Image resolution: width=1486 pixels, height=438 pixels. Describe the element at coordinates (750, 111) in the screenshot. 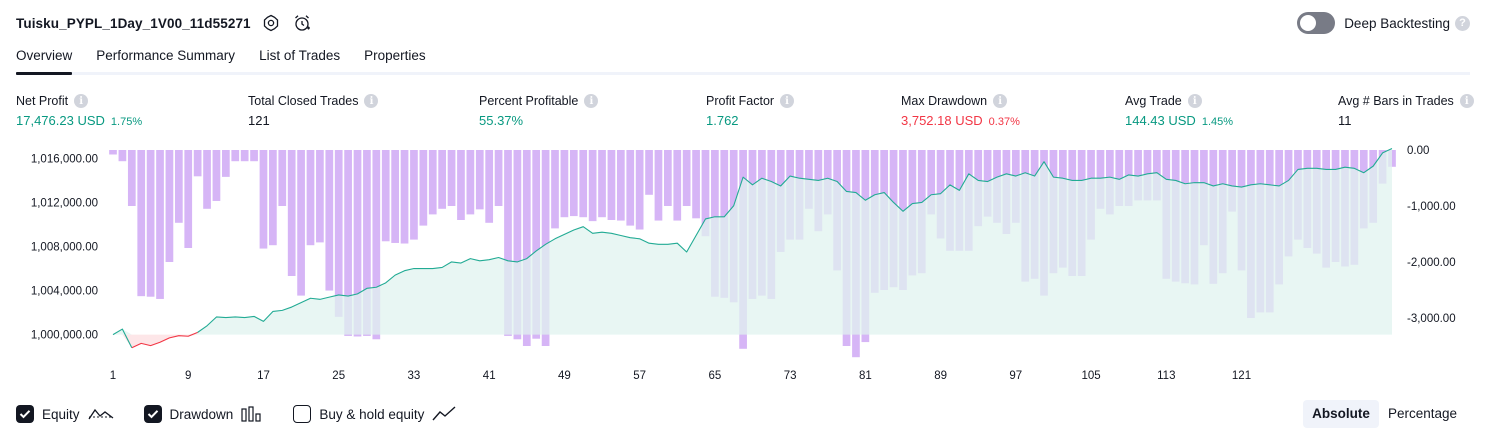

I see `metric-profit-factor: Profit Factor i 1.762` at that location.